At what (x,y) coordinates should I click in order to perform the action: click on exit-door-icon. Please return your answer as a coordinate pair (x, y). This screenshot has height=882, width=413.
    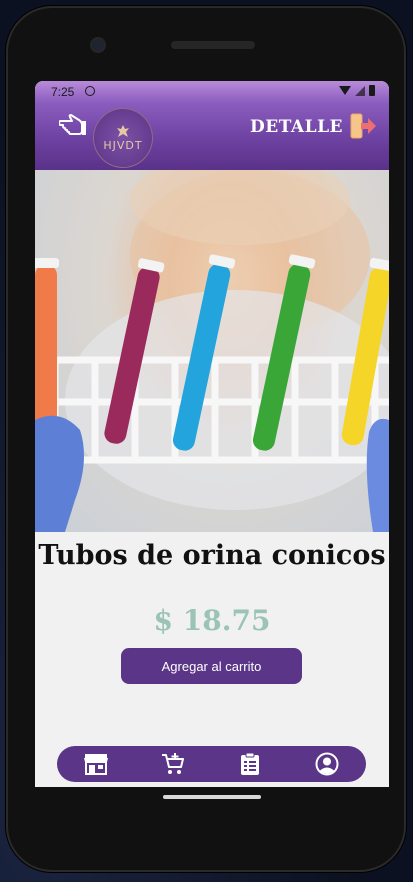
    Looking at the image, I should click on (363, 126).